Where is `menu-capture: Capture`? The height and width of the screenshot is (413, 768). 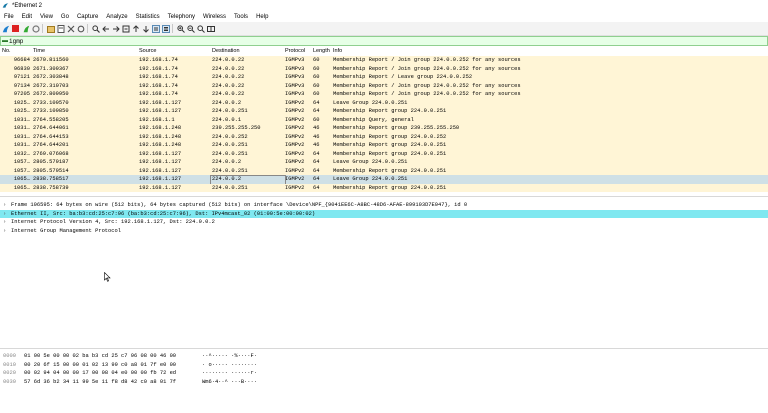 menu-capture: Capture is located at coordinates (87, 17).